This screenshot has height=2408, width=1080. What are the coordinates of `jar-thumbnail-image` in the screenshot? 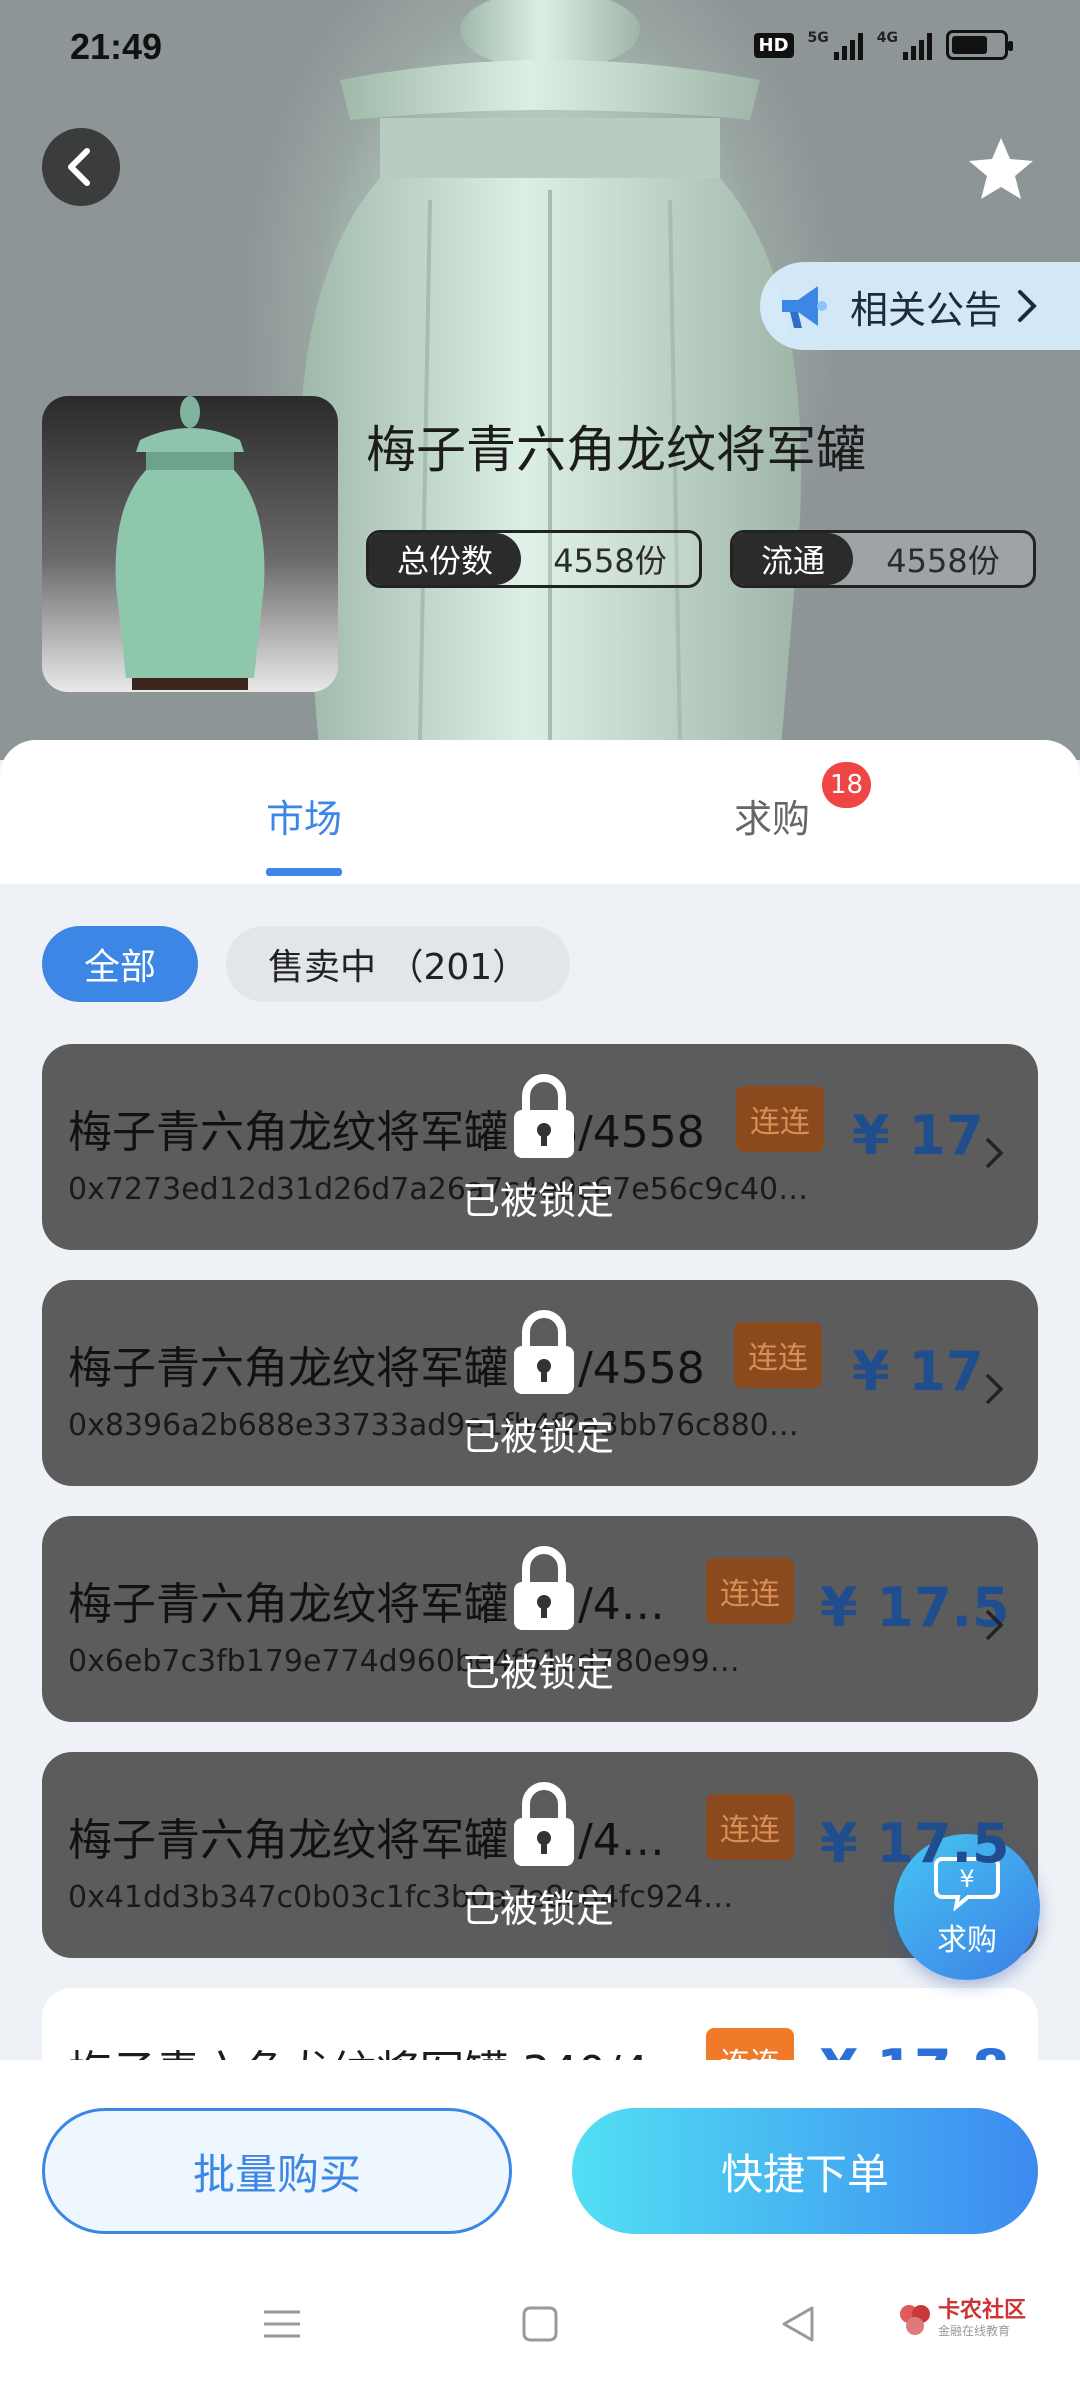 It's located at (190, 543).